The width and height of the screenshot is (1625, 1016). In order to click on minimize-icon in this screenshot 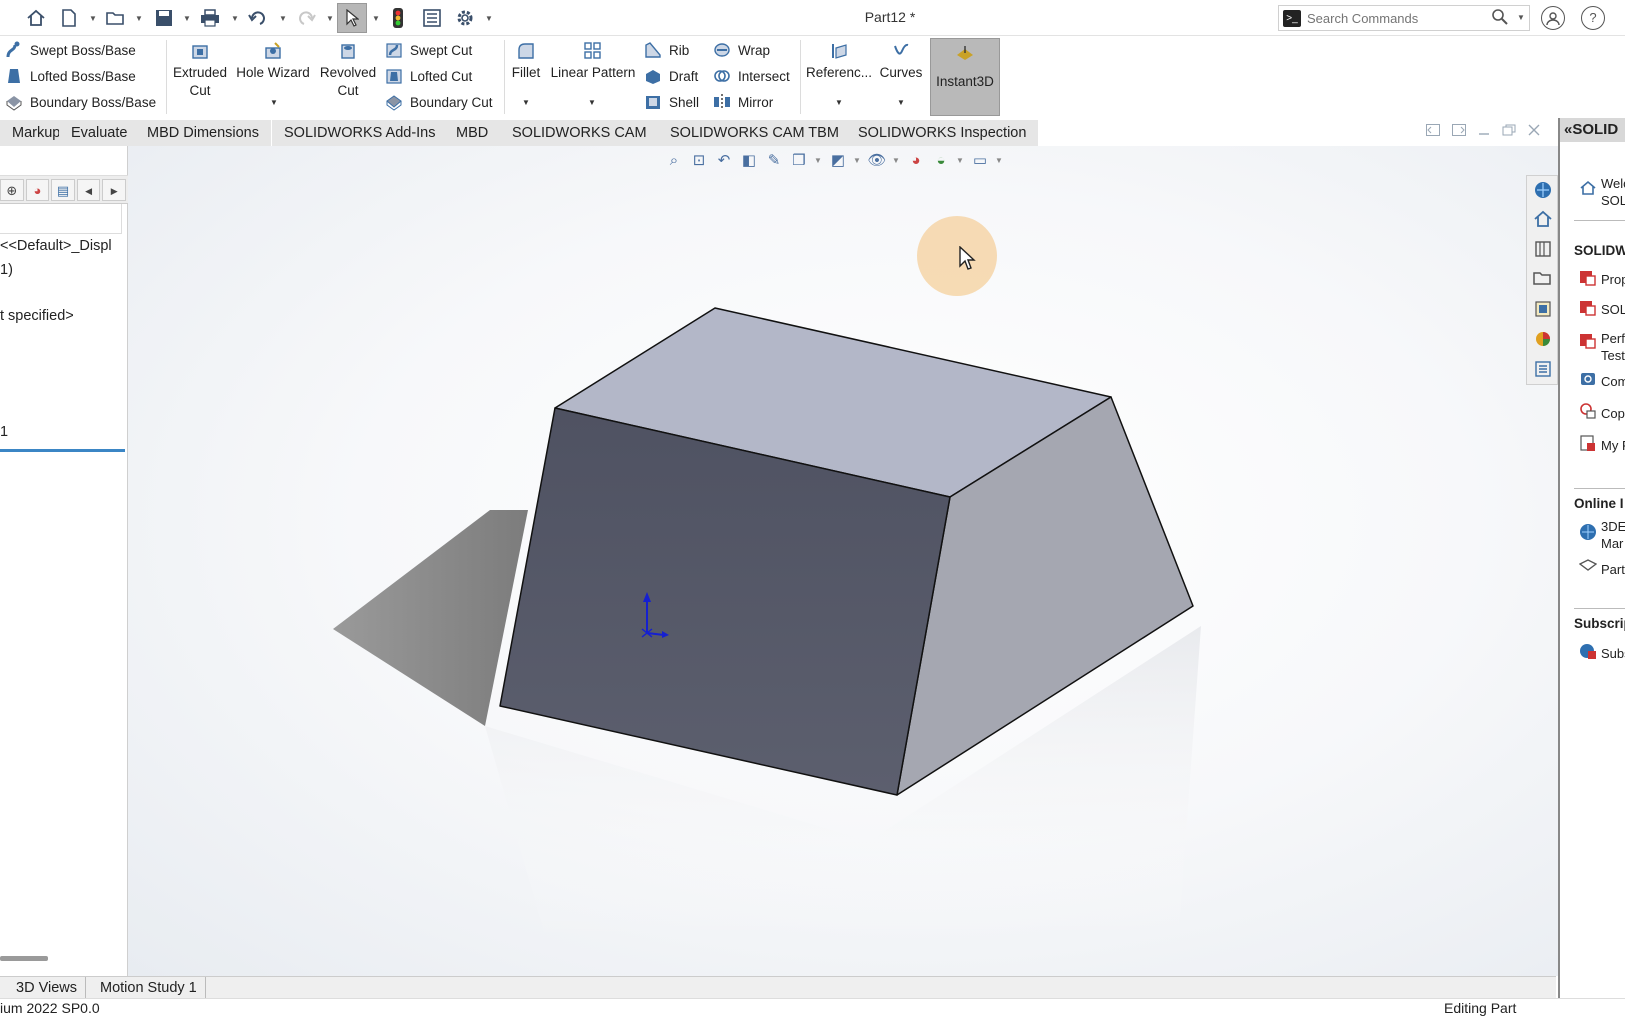, I will do `click(1484, 131)`.